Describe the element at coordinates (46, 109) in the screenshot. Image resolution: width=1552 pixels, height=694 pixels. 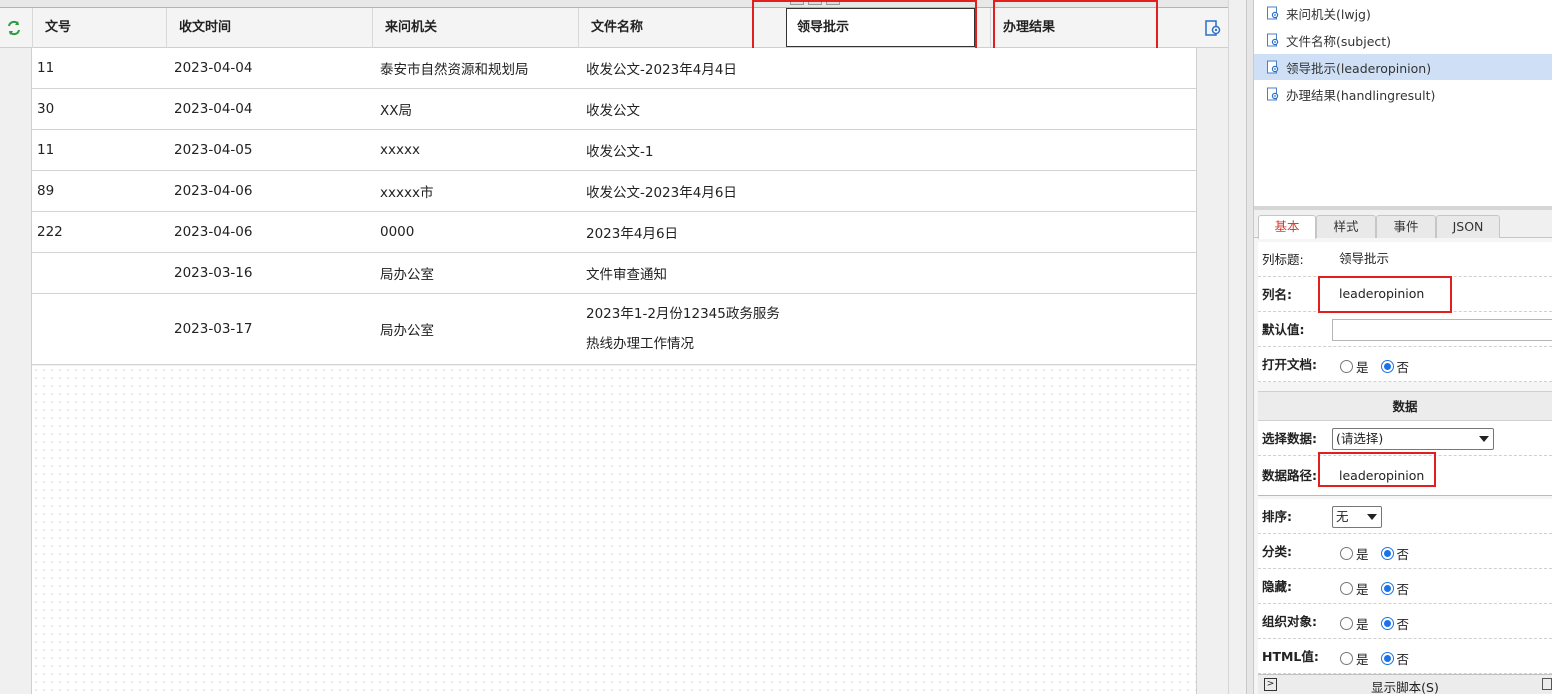
I see `cell-doc-number: 30` at that location.